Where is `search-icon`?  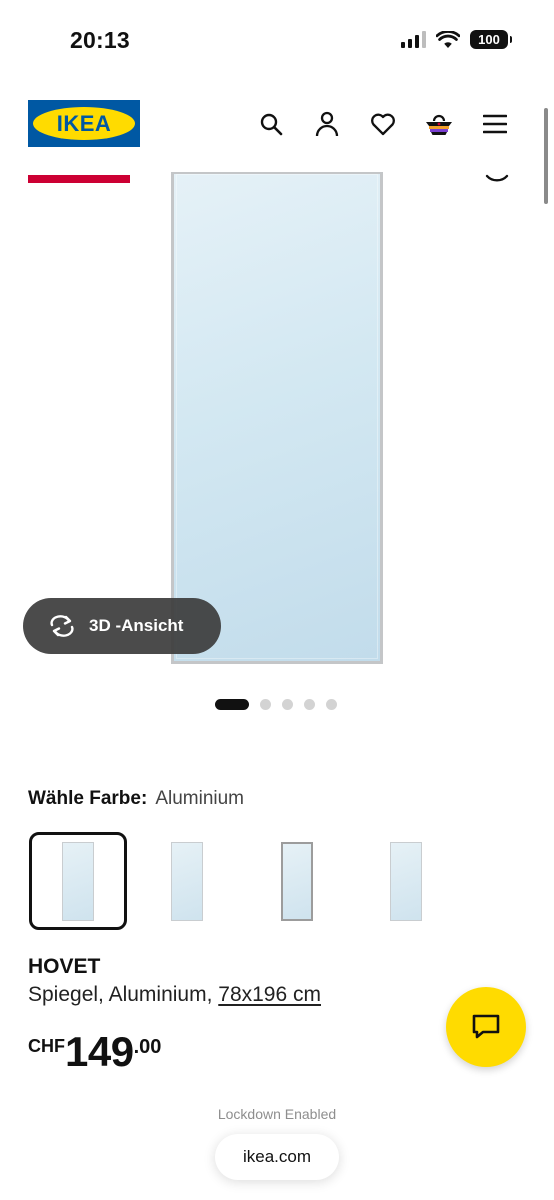 search-icon is located at coordinates (271, 124).